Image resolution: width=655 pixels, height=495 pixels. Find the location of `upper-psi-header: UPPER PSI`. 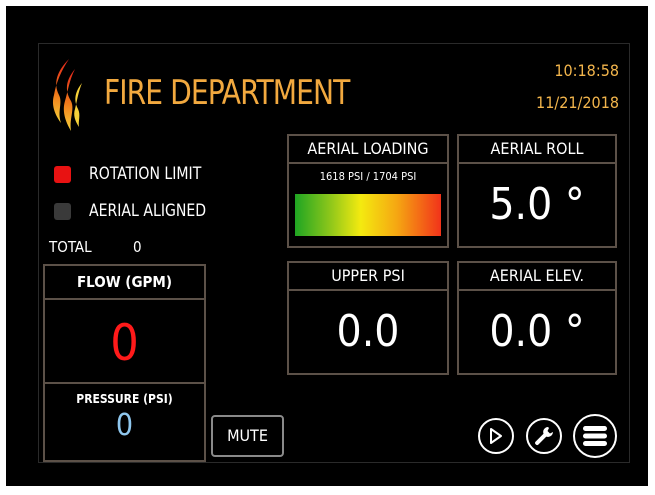

upper-psi-header: UPPER PSI is located at coordinates (368, 276).